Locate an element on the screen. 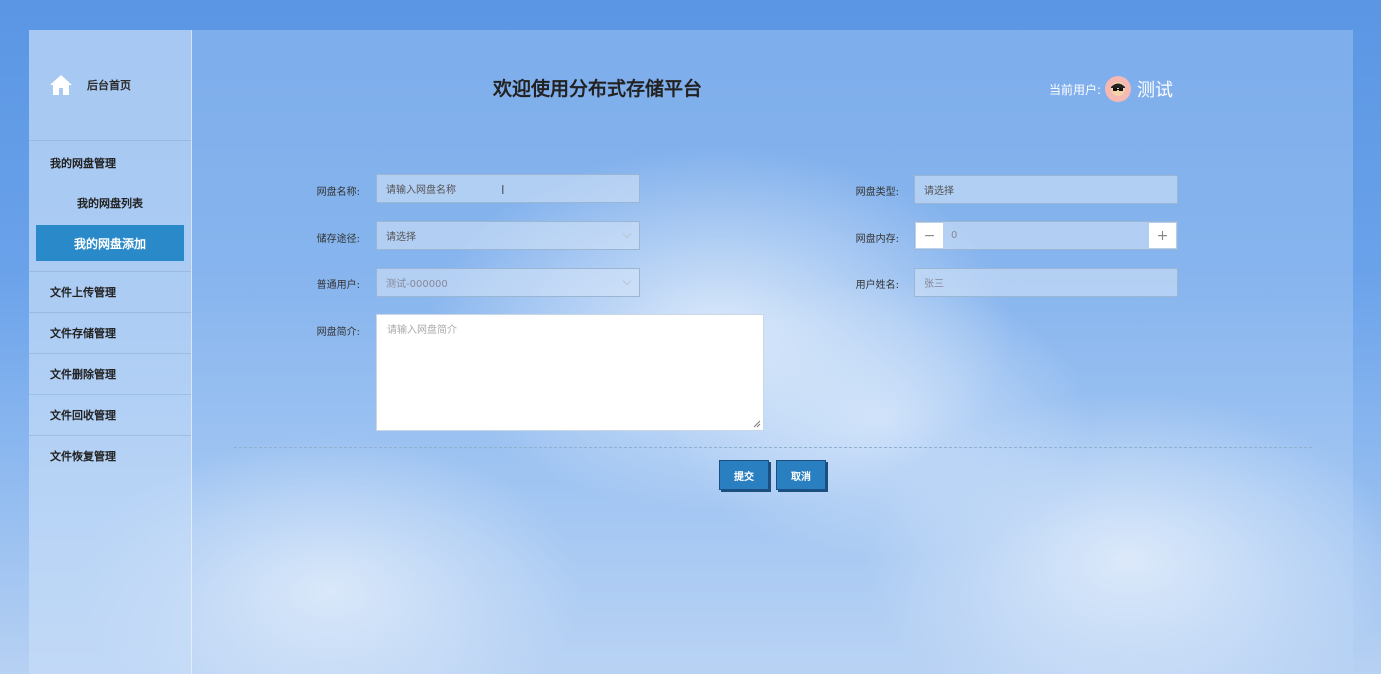 The width and height of the screenshot is (1381, 674). disk-memory-stepper: − 0 + is located at coordinates (1046, 235).